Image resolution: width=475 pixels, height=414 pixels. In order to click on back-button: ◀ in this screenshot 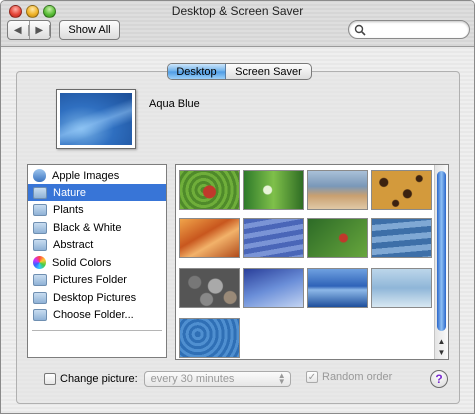, I will do `click(19, 30)`.